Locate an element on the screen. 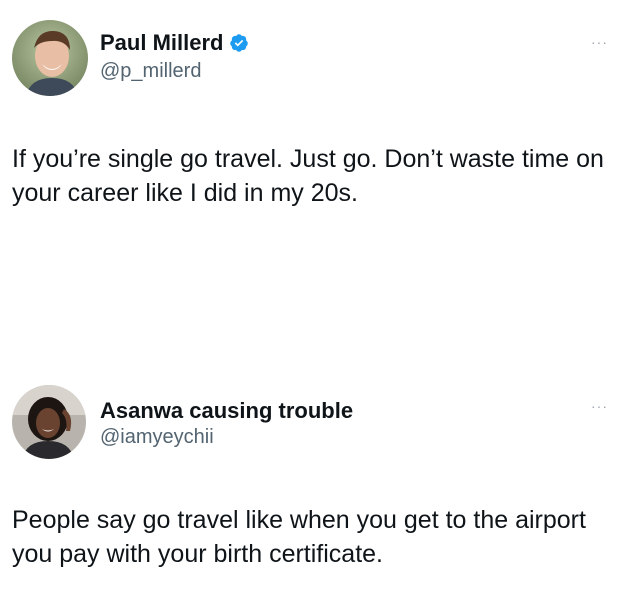 The height and width of the screenshot is (600, 622). name-row: Paul Millerd is located at coordinates (174, 43).